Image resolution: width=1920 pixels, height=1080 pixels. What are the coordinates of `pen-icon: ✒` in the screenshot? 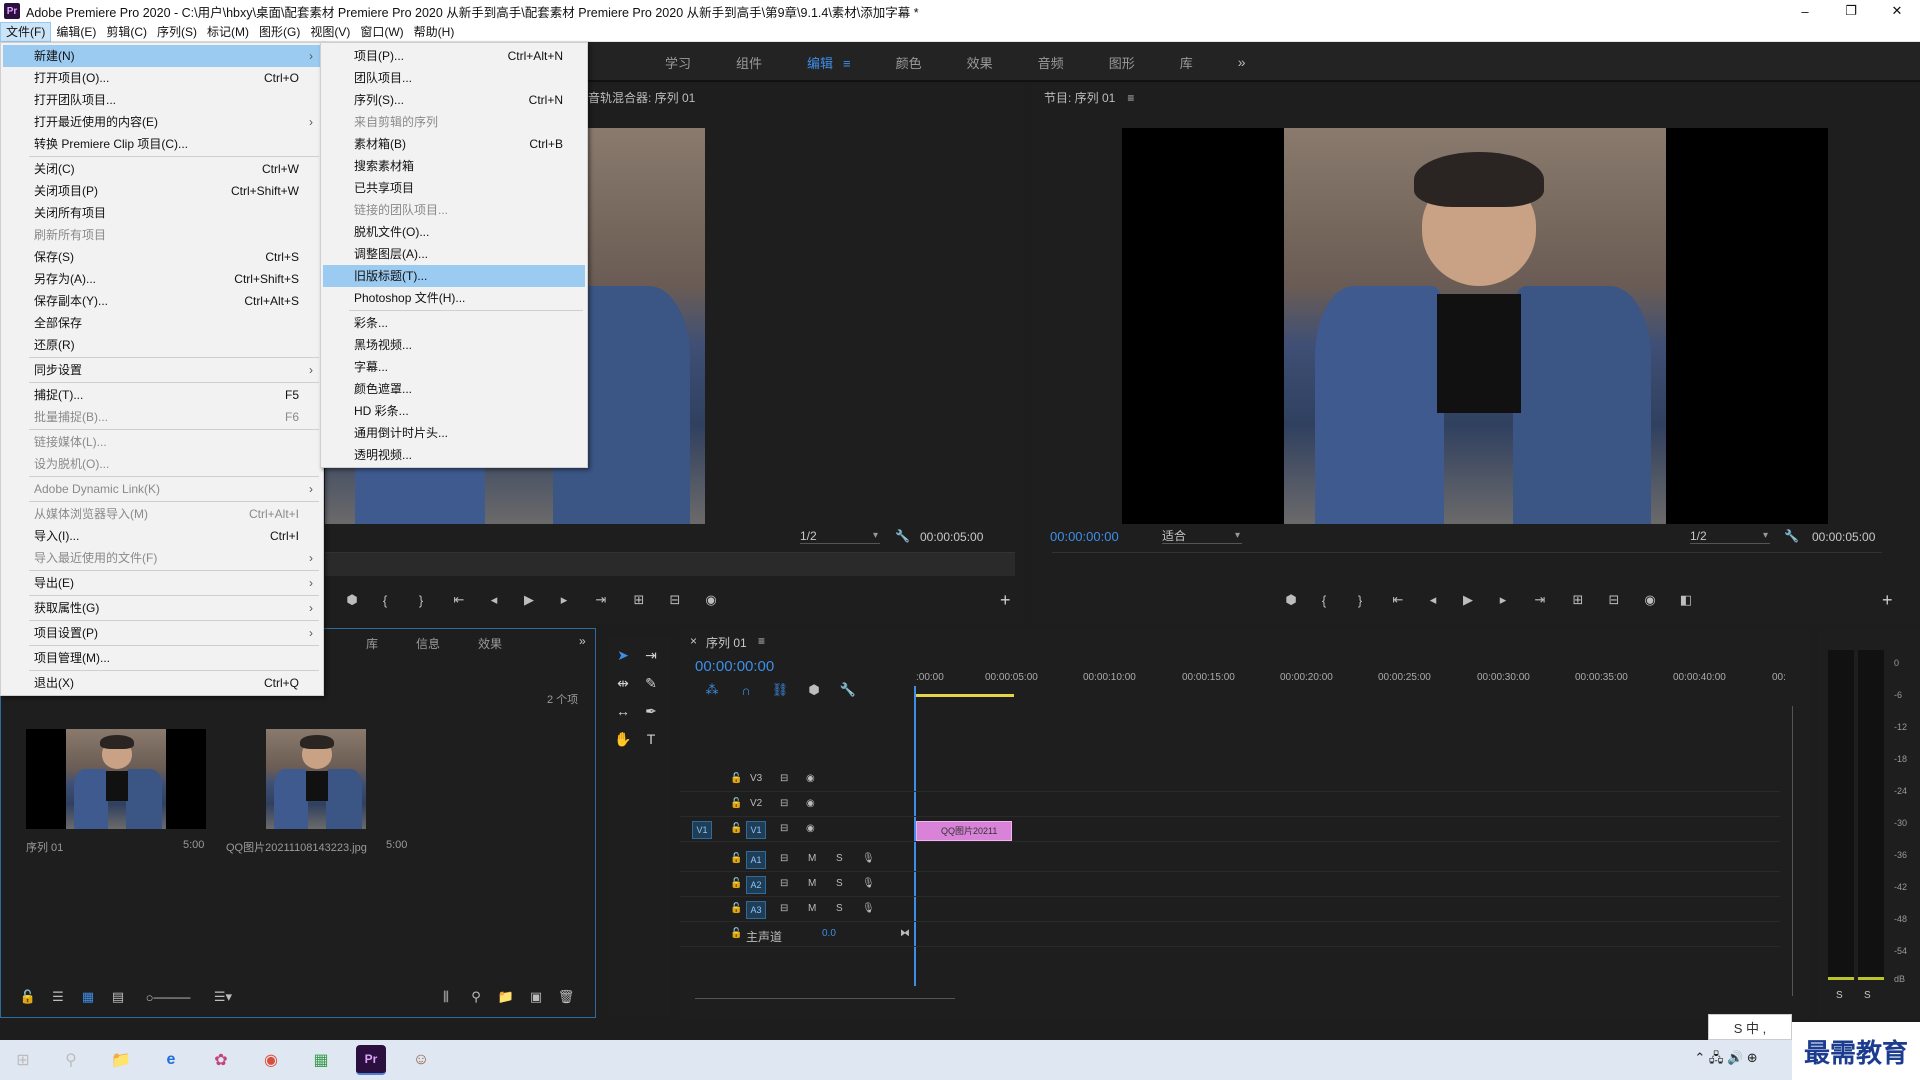 It's located at (651, 711).